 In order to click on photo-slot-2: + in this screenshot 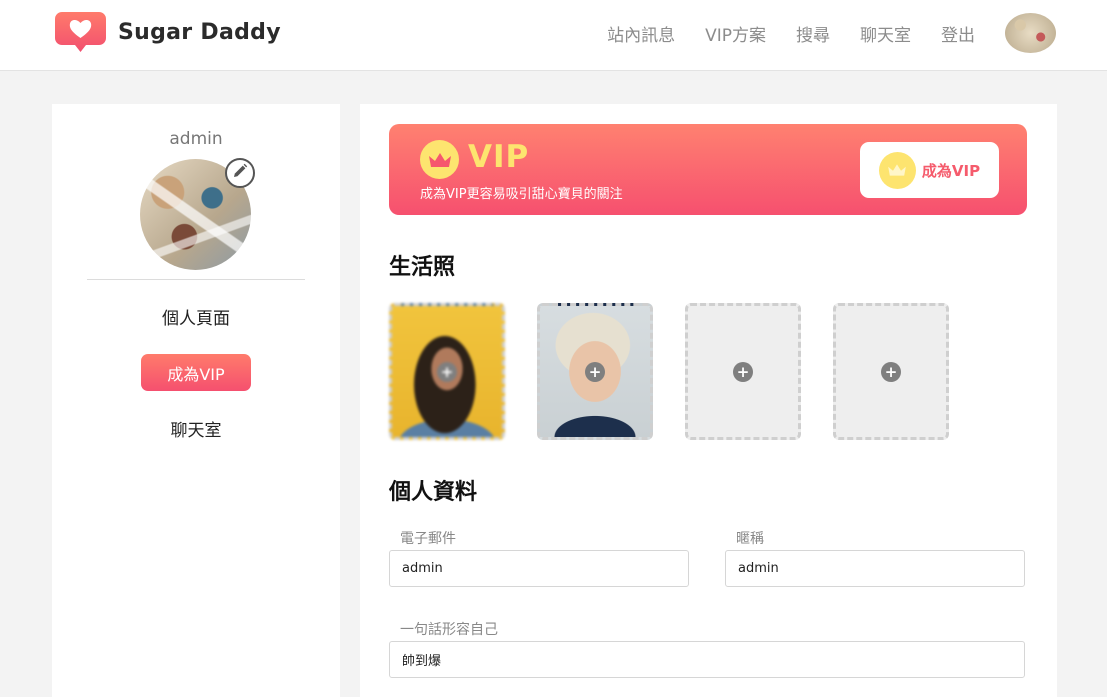, I will do `click(595, 371)`.